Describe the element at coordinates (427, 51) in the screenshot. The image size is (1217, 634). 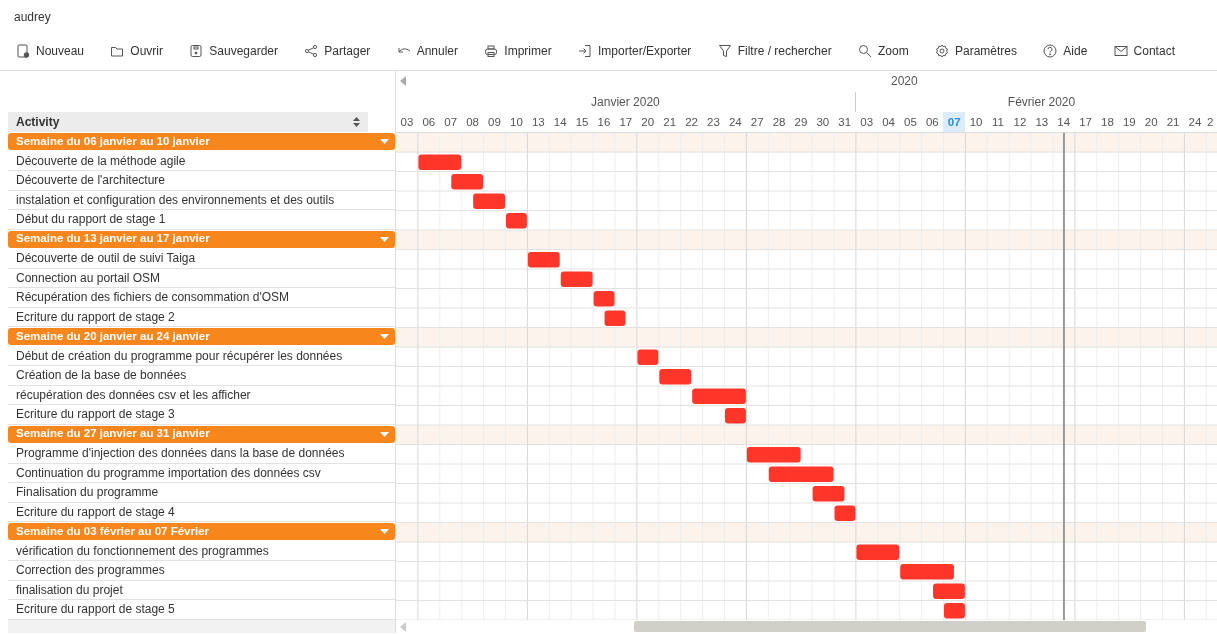
I see `undo-button: Annuler` at that location.